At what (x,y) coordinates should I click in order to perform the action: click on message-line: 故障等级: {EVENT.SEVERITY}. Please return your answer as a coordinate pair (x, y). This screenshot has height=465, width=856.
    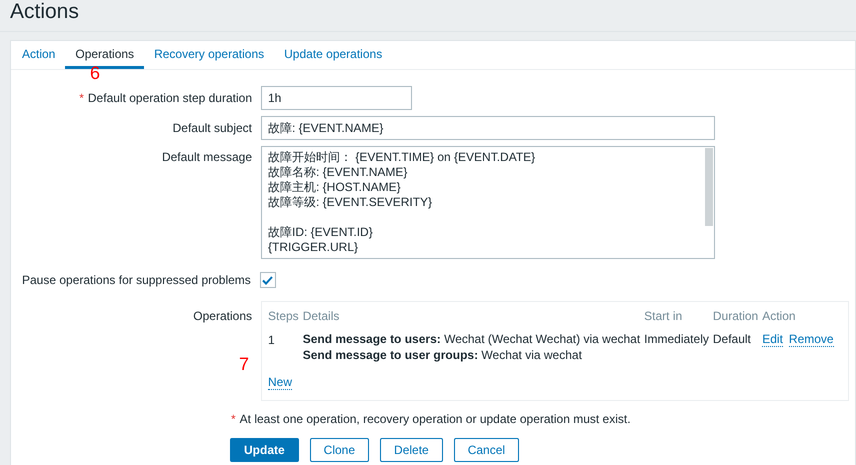
    Looking at the image, I should click on (351, 202).